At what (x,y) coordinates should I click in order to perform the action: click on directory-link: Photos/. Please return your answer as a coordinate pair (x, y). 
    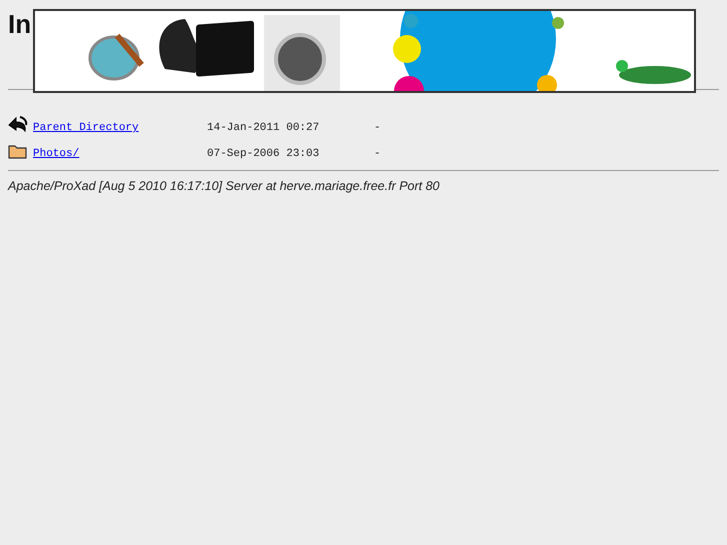
    Looking at the image, I should click on (120, 154).